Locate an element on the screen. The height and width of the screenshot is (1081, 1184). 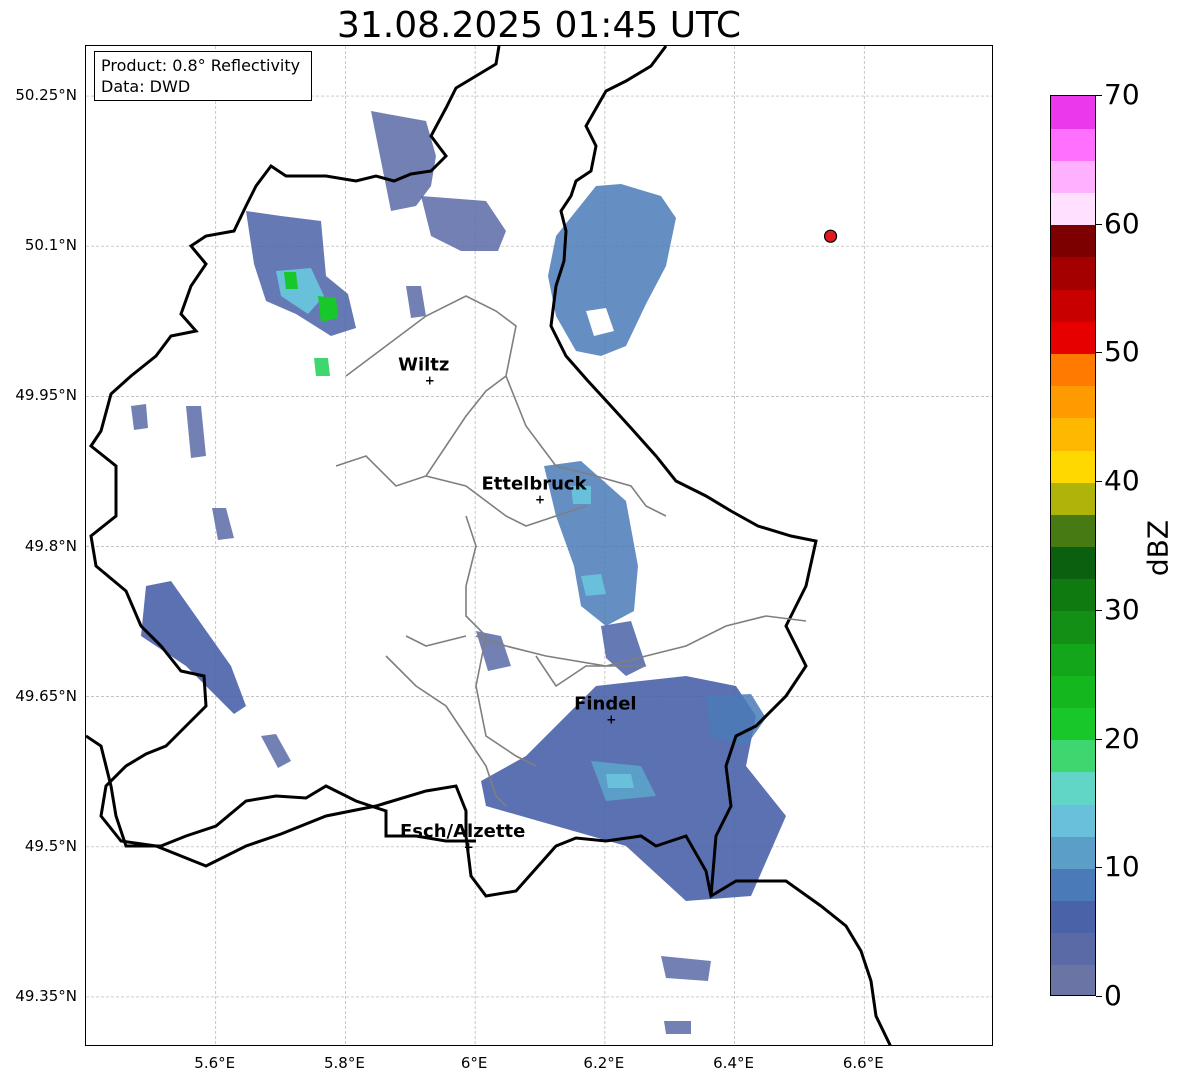
colorbar-tick-label: 0 is located at coordinates (1113, 995).